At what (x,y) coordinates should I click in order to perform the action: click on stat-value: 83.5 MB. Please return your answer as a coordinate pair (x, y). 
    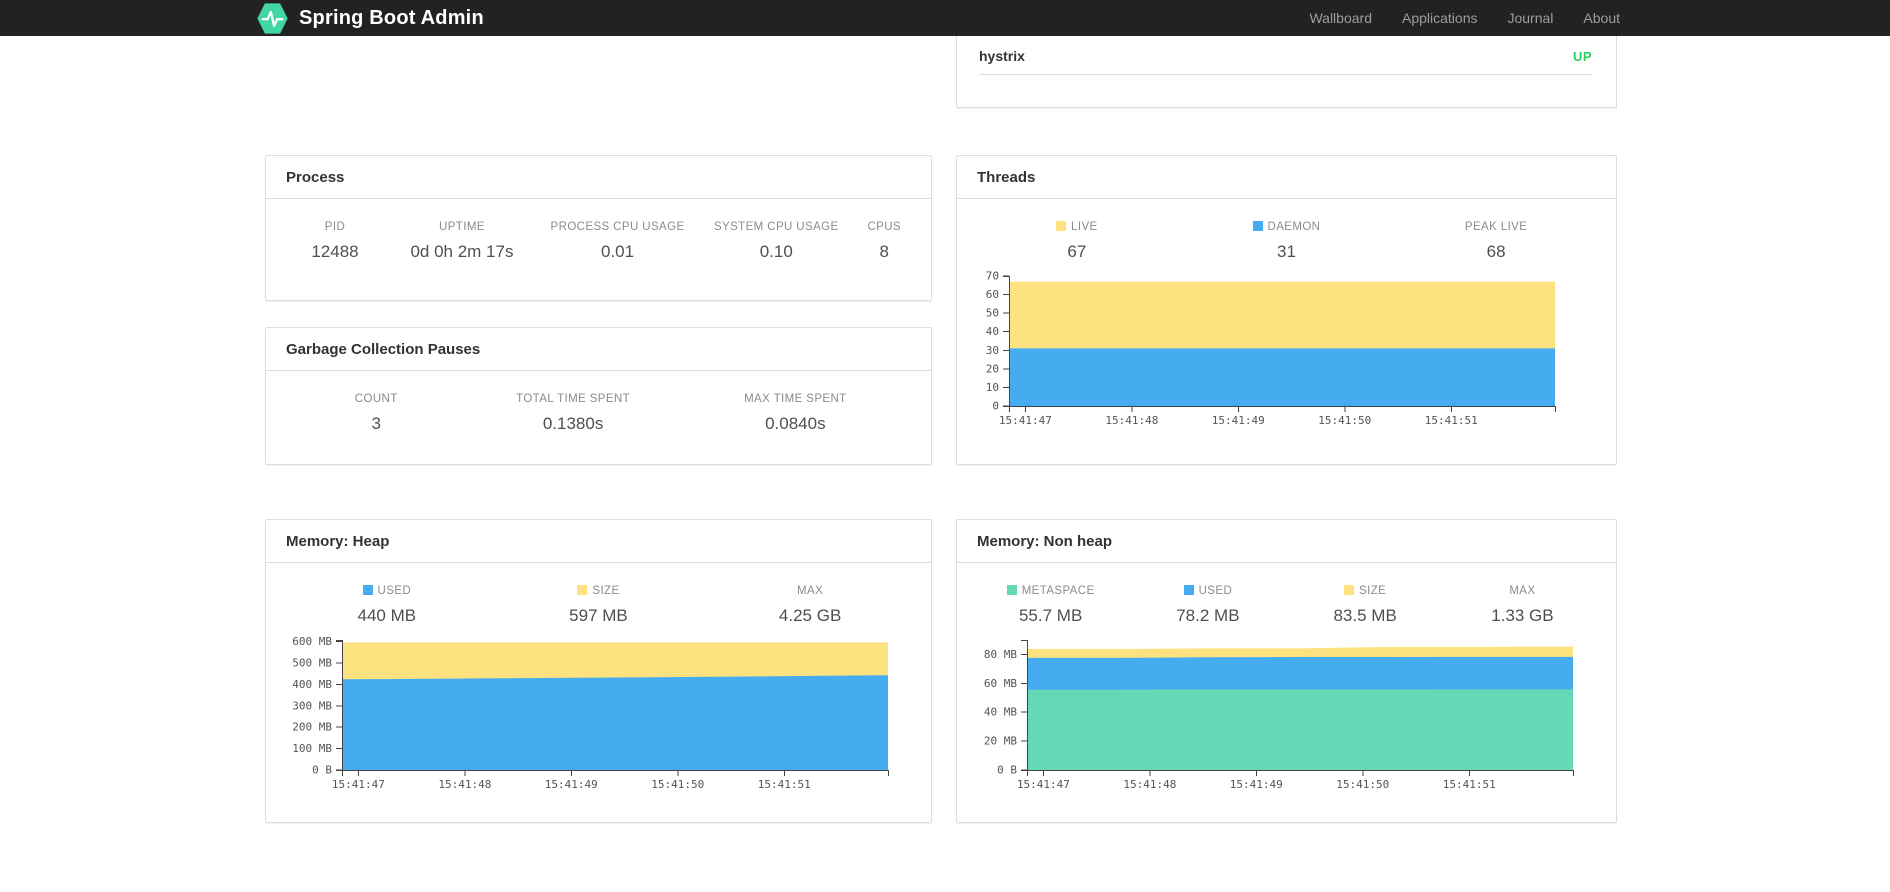
    Looking at the image, I should click on (1365, 615).